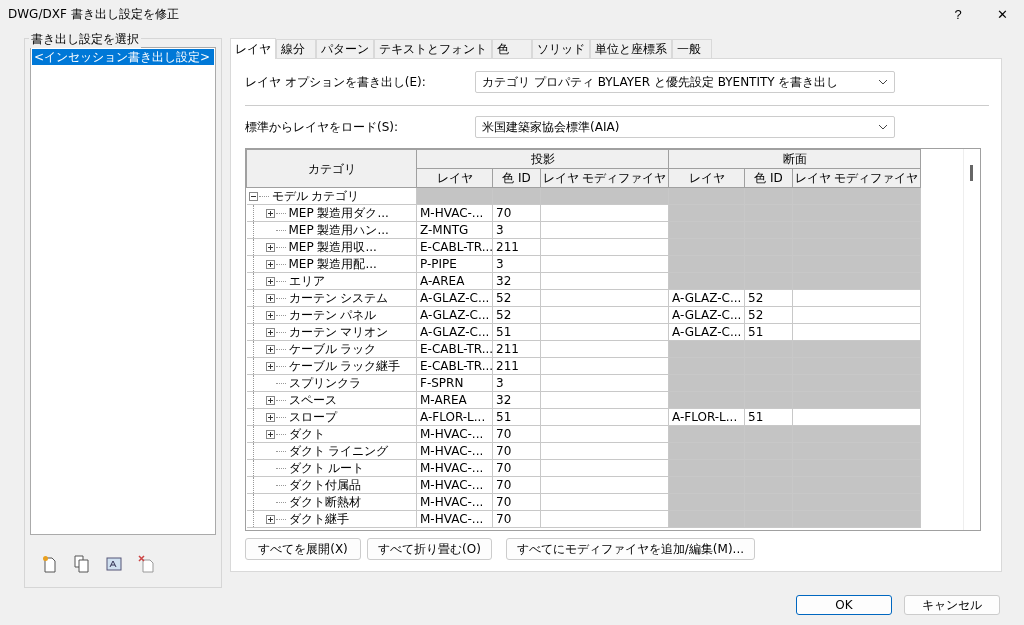 Image resolution: width=1024 pixels, height=625 pixels. Describe the element at coordinates (146, 564) in the screenshot. I see `delete-icon` at that location.